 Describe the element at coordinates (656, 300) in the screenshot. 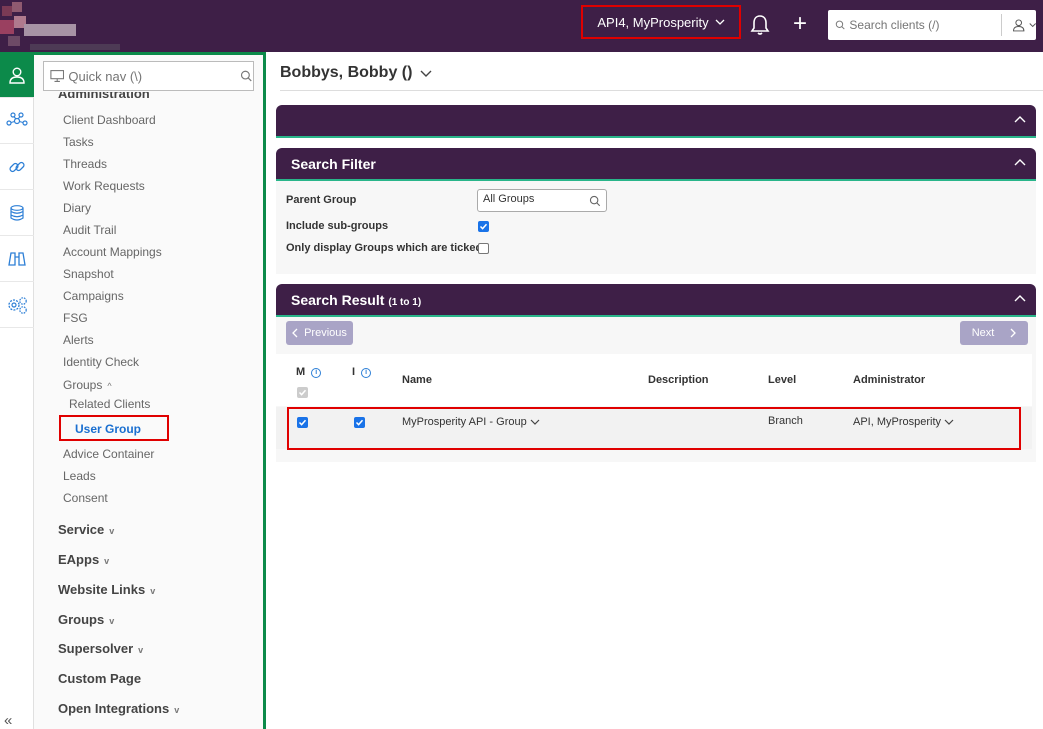

I see `search-result-header: Search Result (1 to 1)` at that location.